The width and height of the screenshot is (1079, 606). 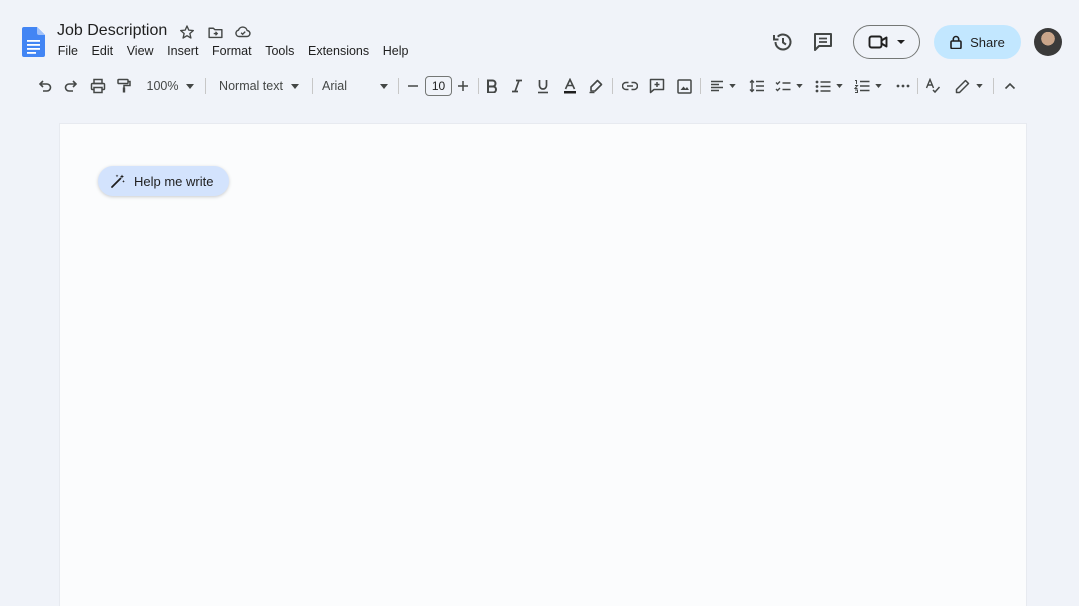 I want to click on zoom-dropdown: 100%, so click(x=170, y=86).